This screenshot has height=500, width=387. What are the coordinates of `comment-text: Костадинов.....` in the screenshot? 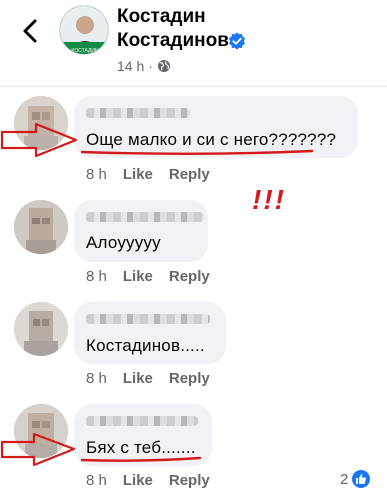 It's located at (145, 345).